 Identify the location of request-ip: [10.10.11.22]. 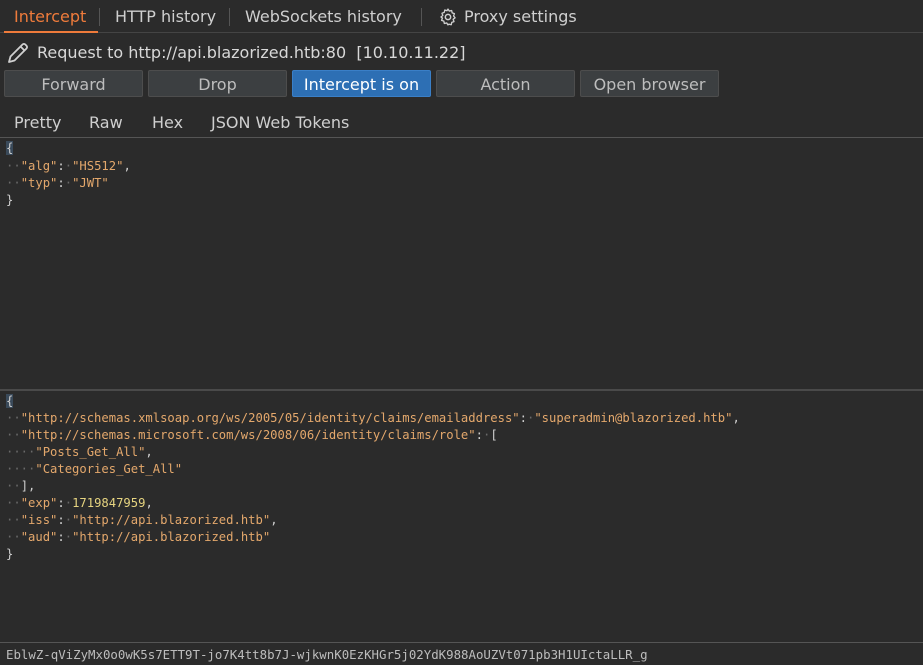
(411, 52).